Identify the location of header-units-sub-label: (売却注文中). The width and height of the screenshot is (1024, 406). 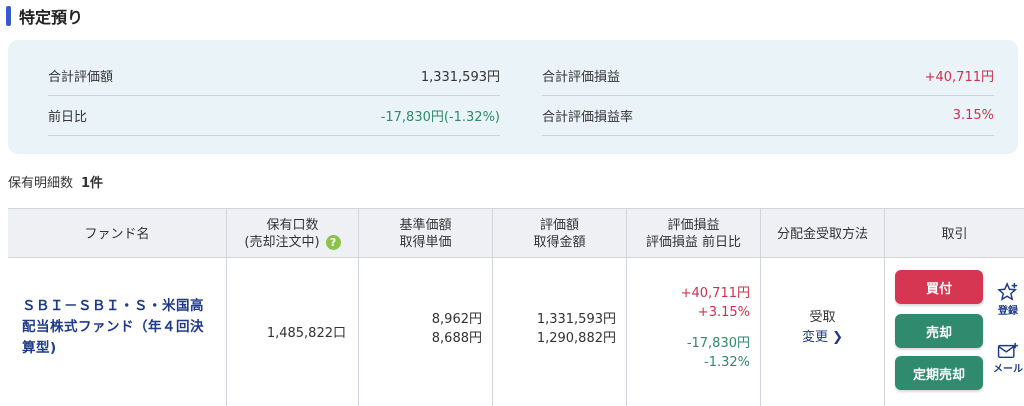
(282, 242).